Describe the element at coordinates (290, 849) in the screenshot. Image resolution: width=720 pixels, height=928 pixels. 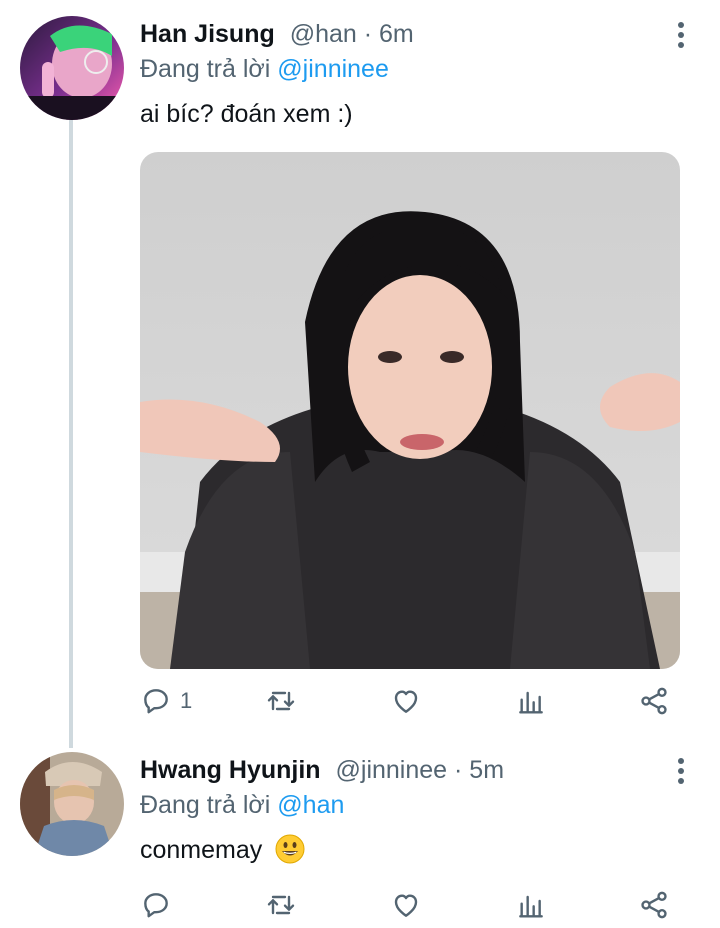
I see `grinning-face-emoji-icon` at that location.